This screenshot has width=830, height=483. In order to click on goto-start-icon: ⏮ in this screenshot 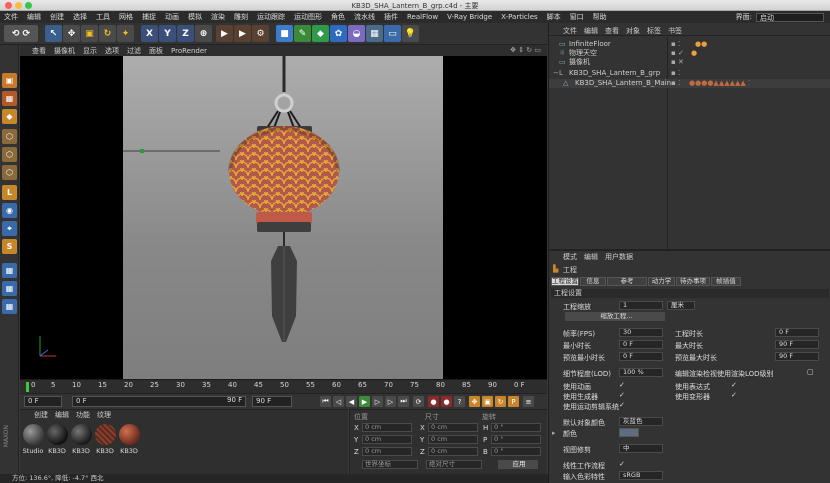, I will do `click(325, 401)`.